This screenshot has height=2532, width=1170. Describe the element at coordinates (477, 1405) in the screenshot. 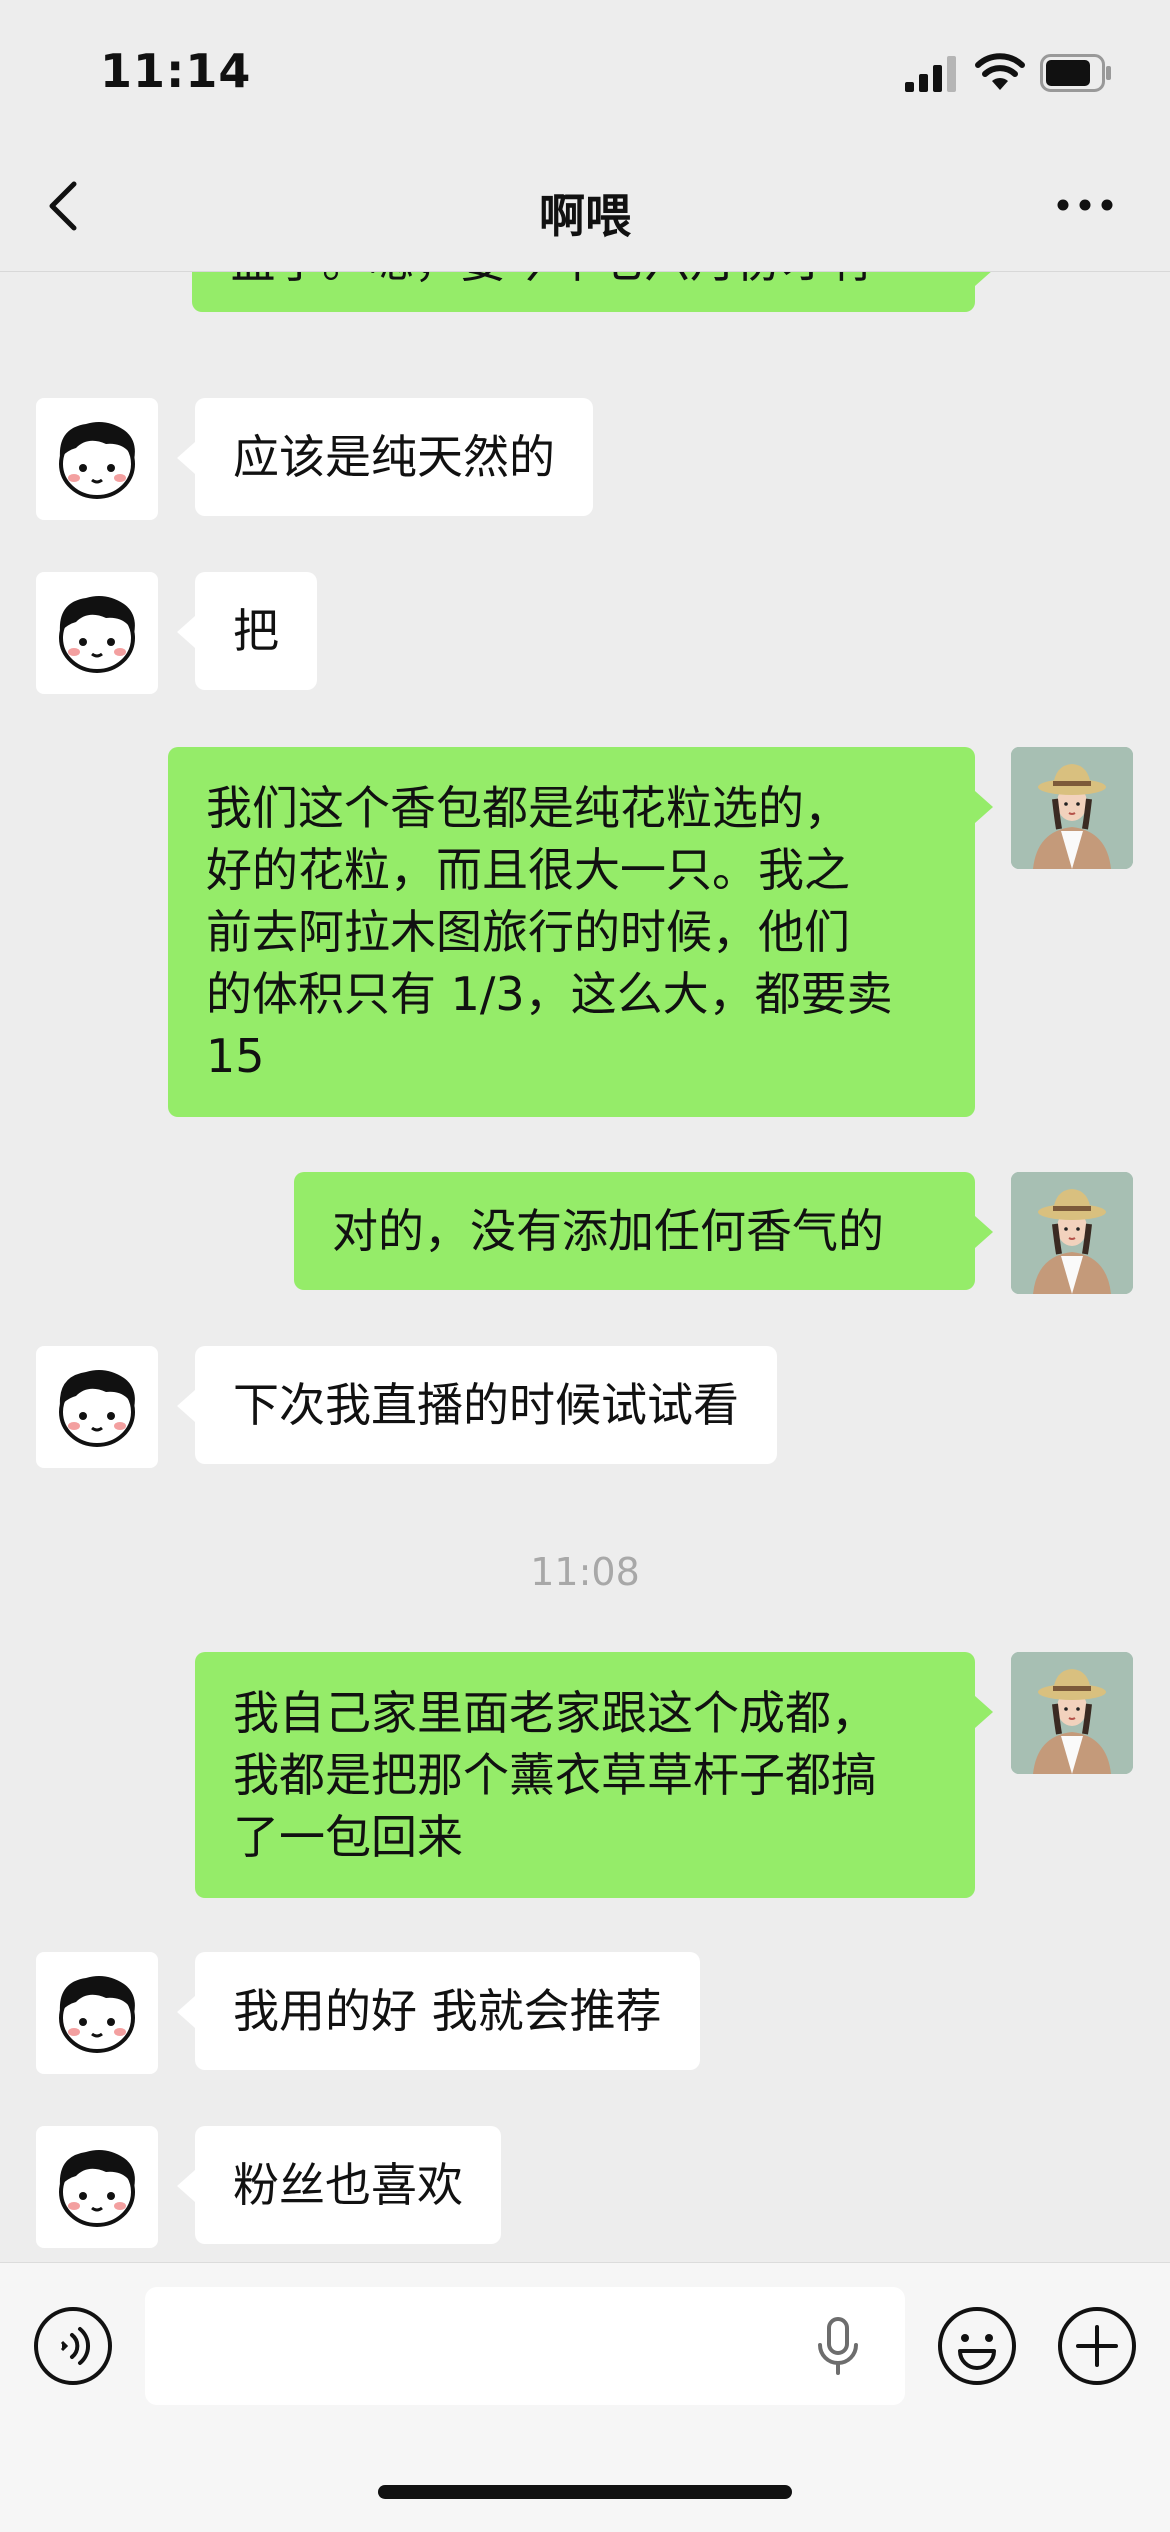

I see `message-bubble: 下次我直播的时候试试看` at that location.